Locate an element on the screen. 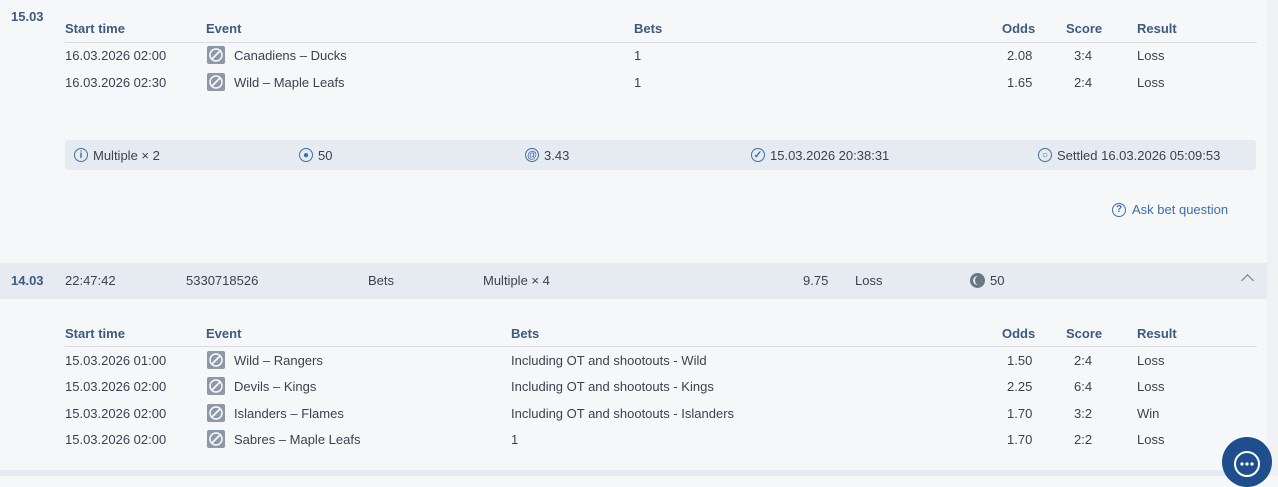 The height and width of the screenshot is (487, 1278). score: 3:4 is located at coordinates (1083, 55).